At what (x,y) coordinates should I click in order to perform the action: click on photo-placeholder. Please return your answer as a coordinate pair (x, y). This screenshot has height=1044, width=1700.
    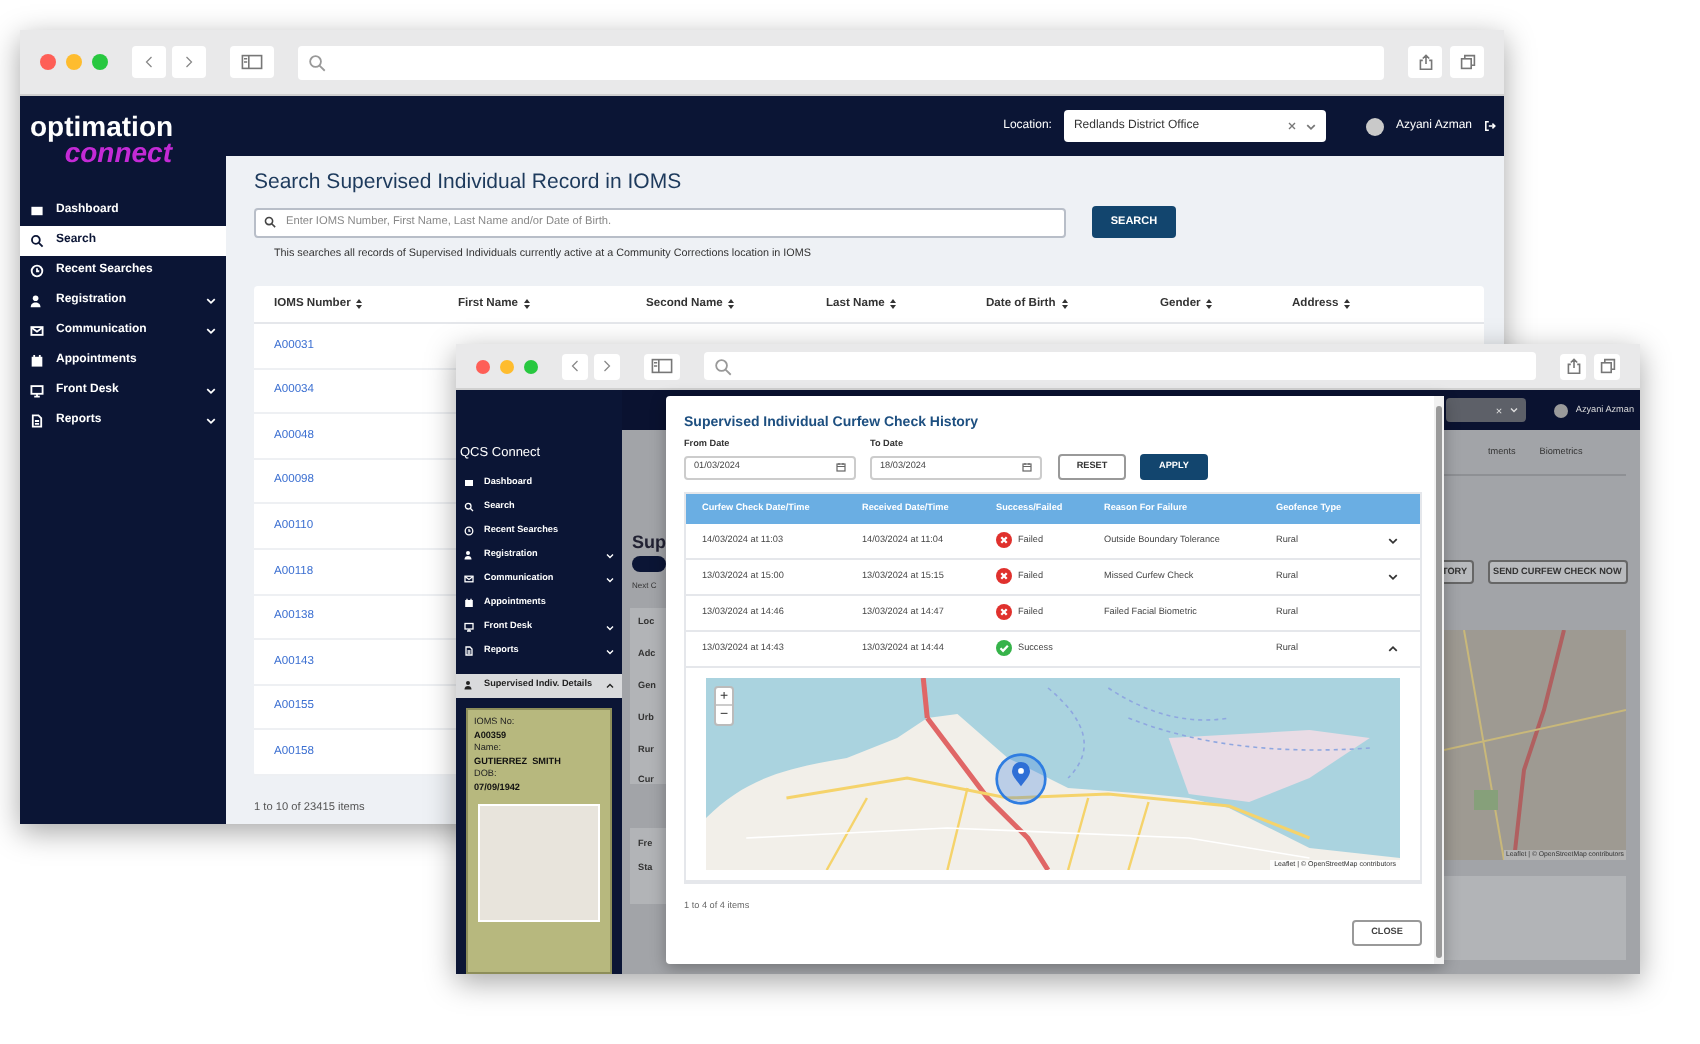
    Looking at the image, I should click on (539, 862).